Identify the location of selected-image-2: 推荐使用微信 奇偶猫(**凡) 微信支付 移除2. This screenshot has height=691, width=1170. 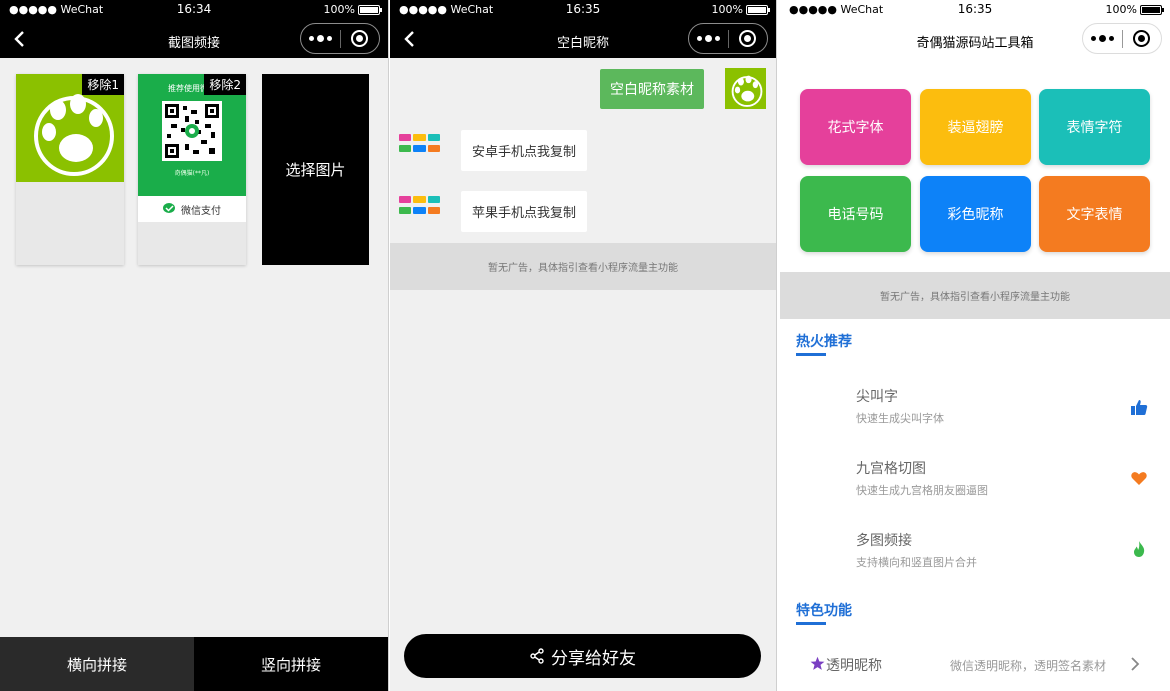
(192, 169).